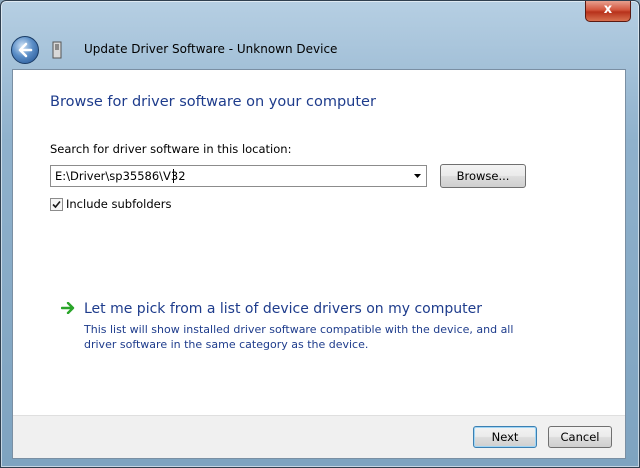  I want to click on back-button, so click(25, 50).